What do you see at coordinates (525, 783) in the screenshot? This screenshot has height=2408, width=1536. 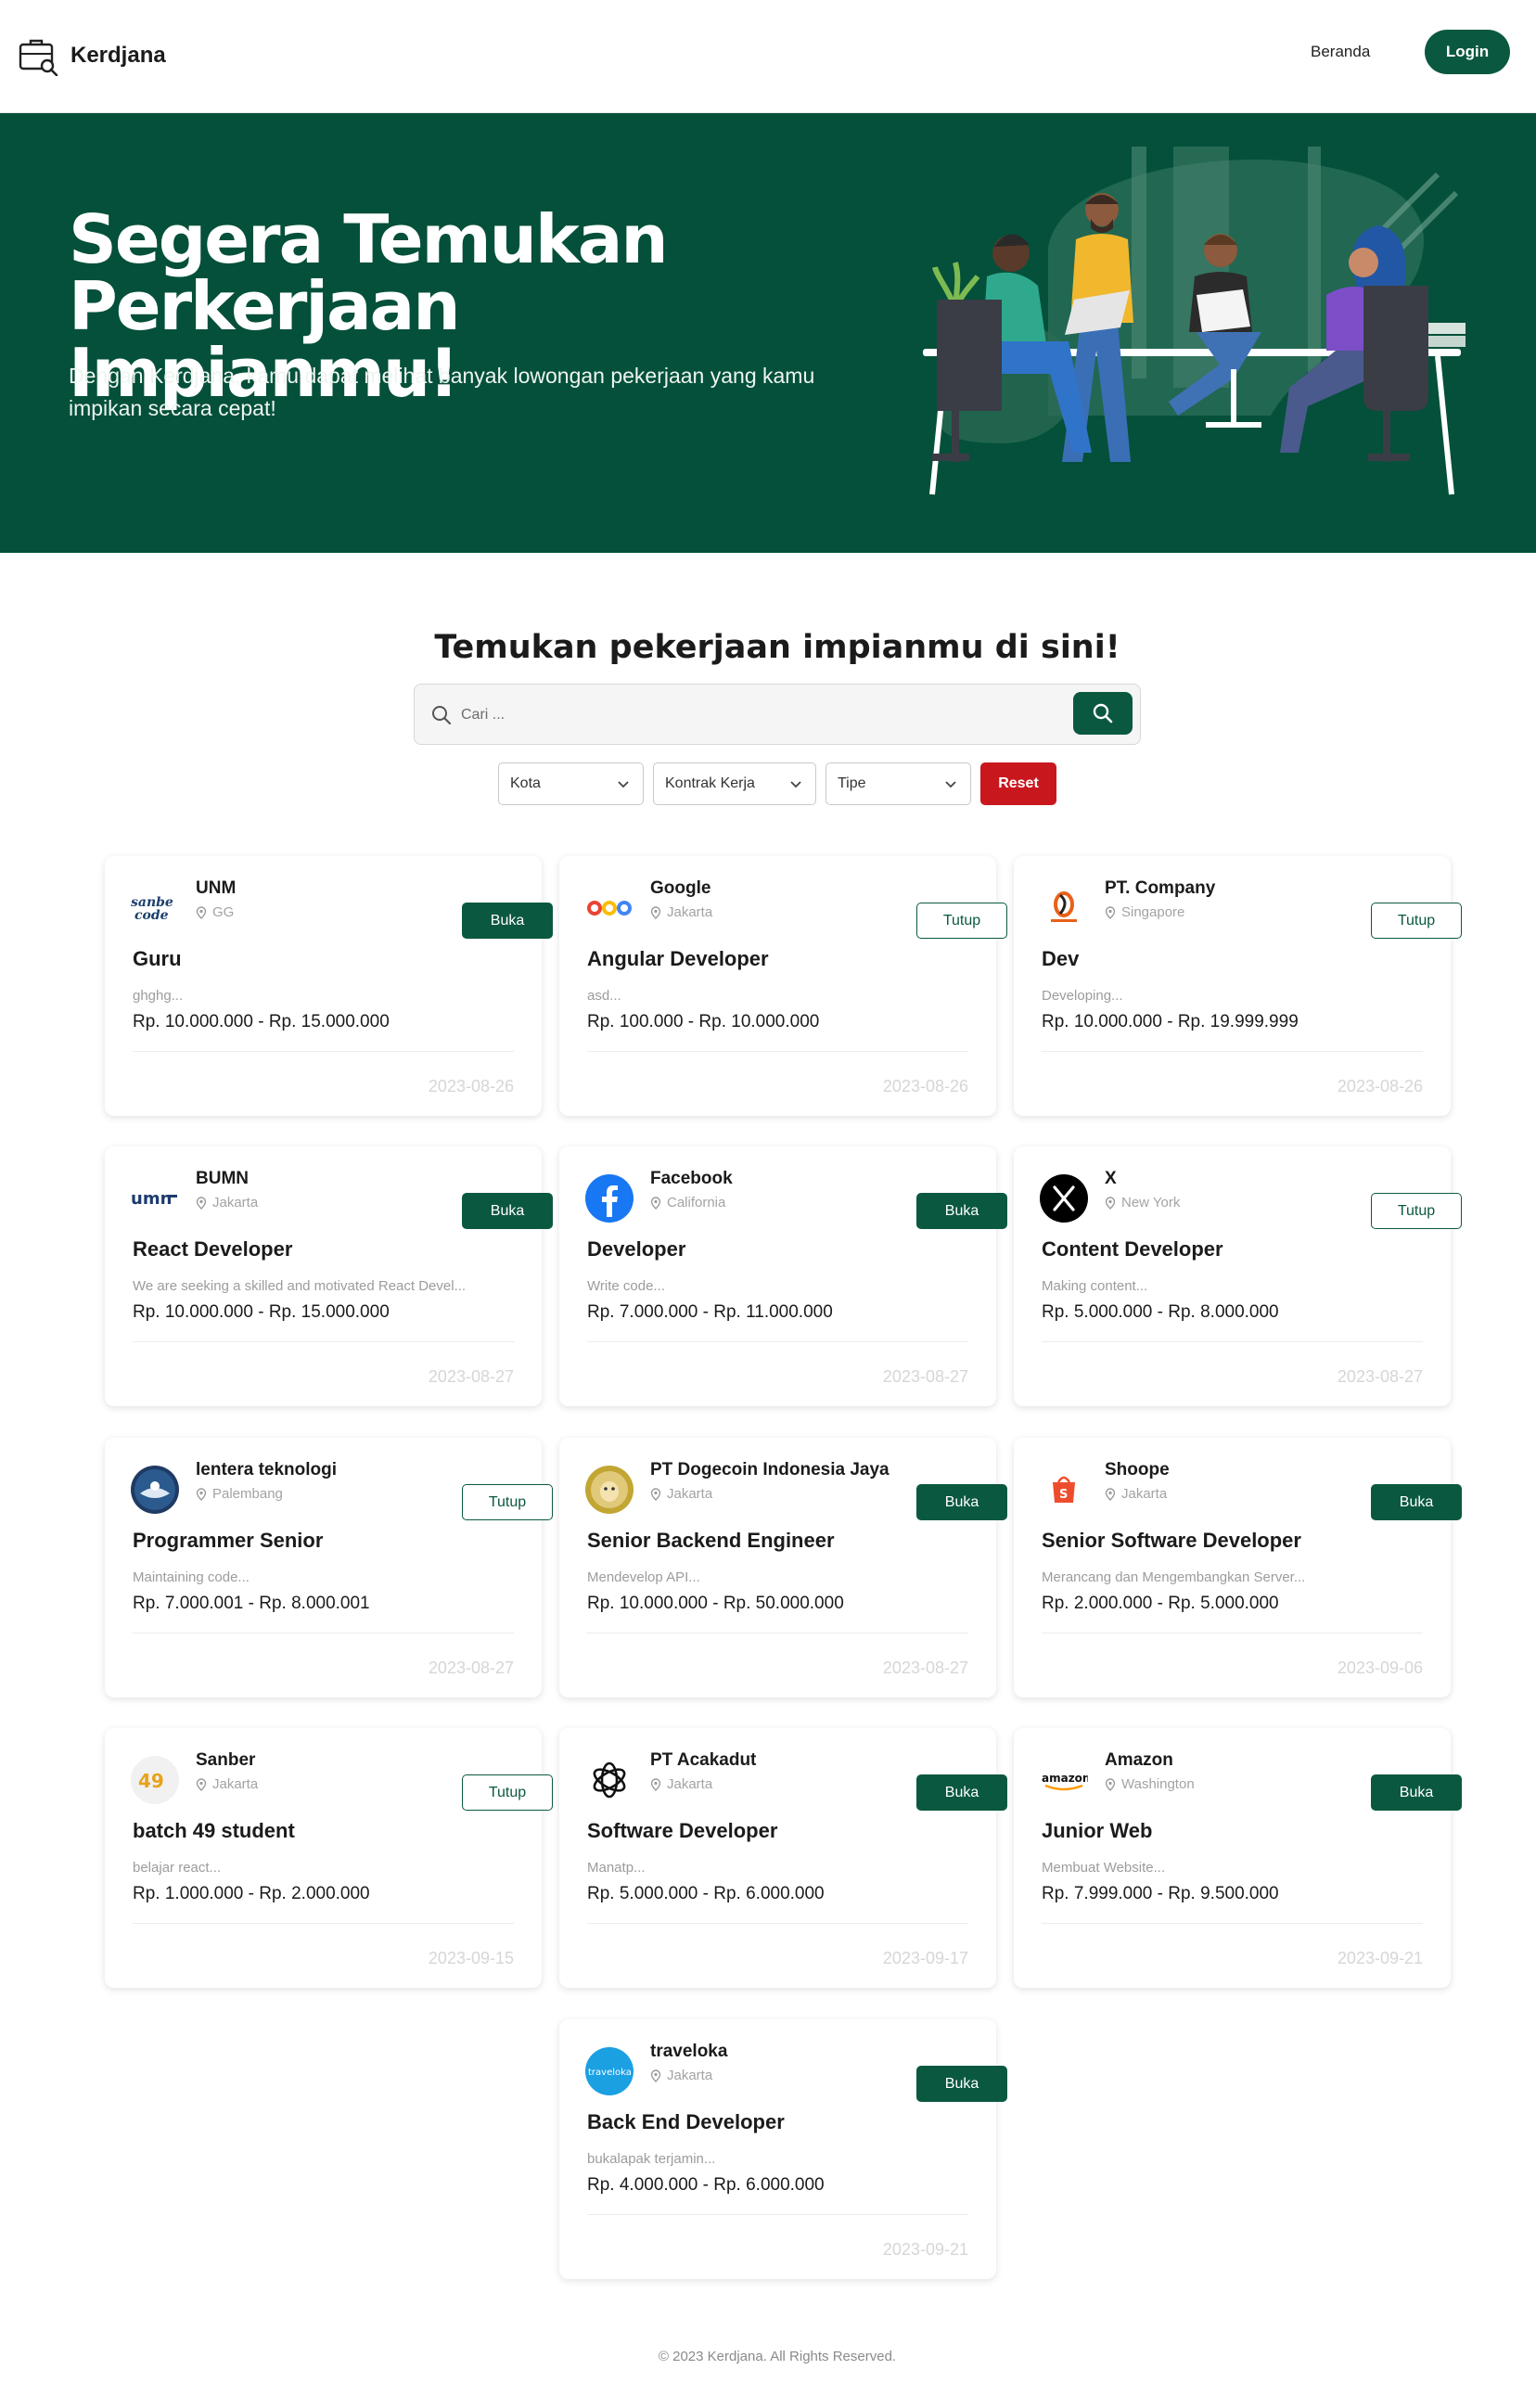 I see `filter-city-label: Kota` at bounding box center [525, 783].